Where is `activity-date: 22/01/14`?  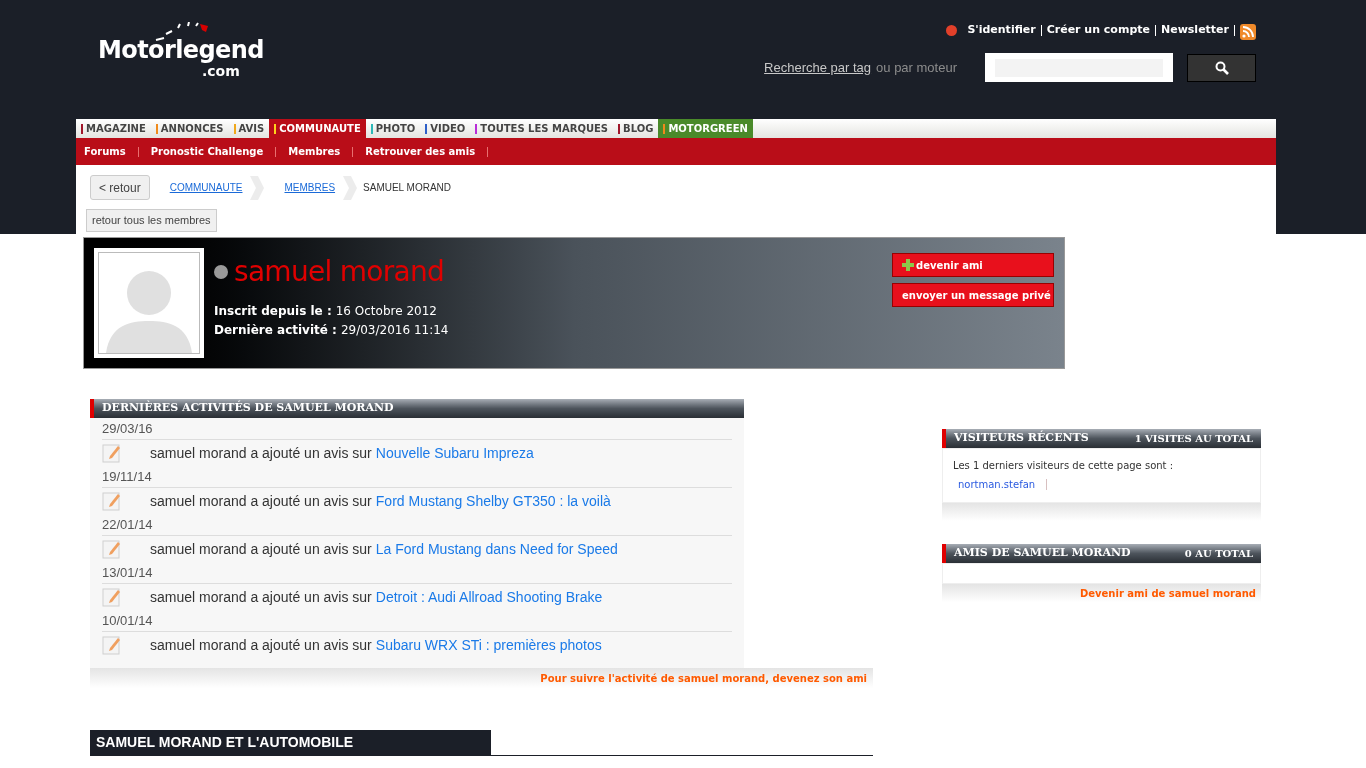 activity-date: 22/01/14 is located at coordinates (417, 525).